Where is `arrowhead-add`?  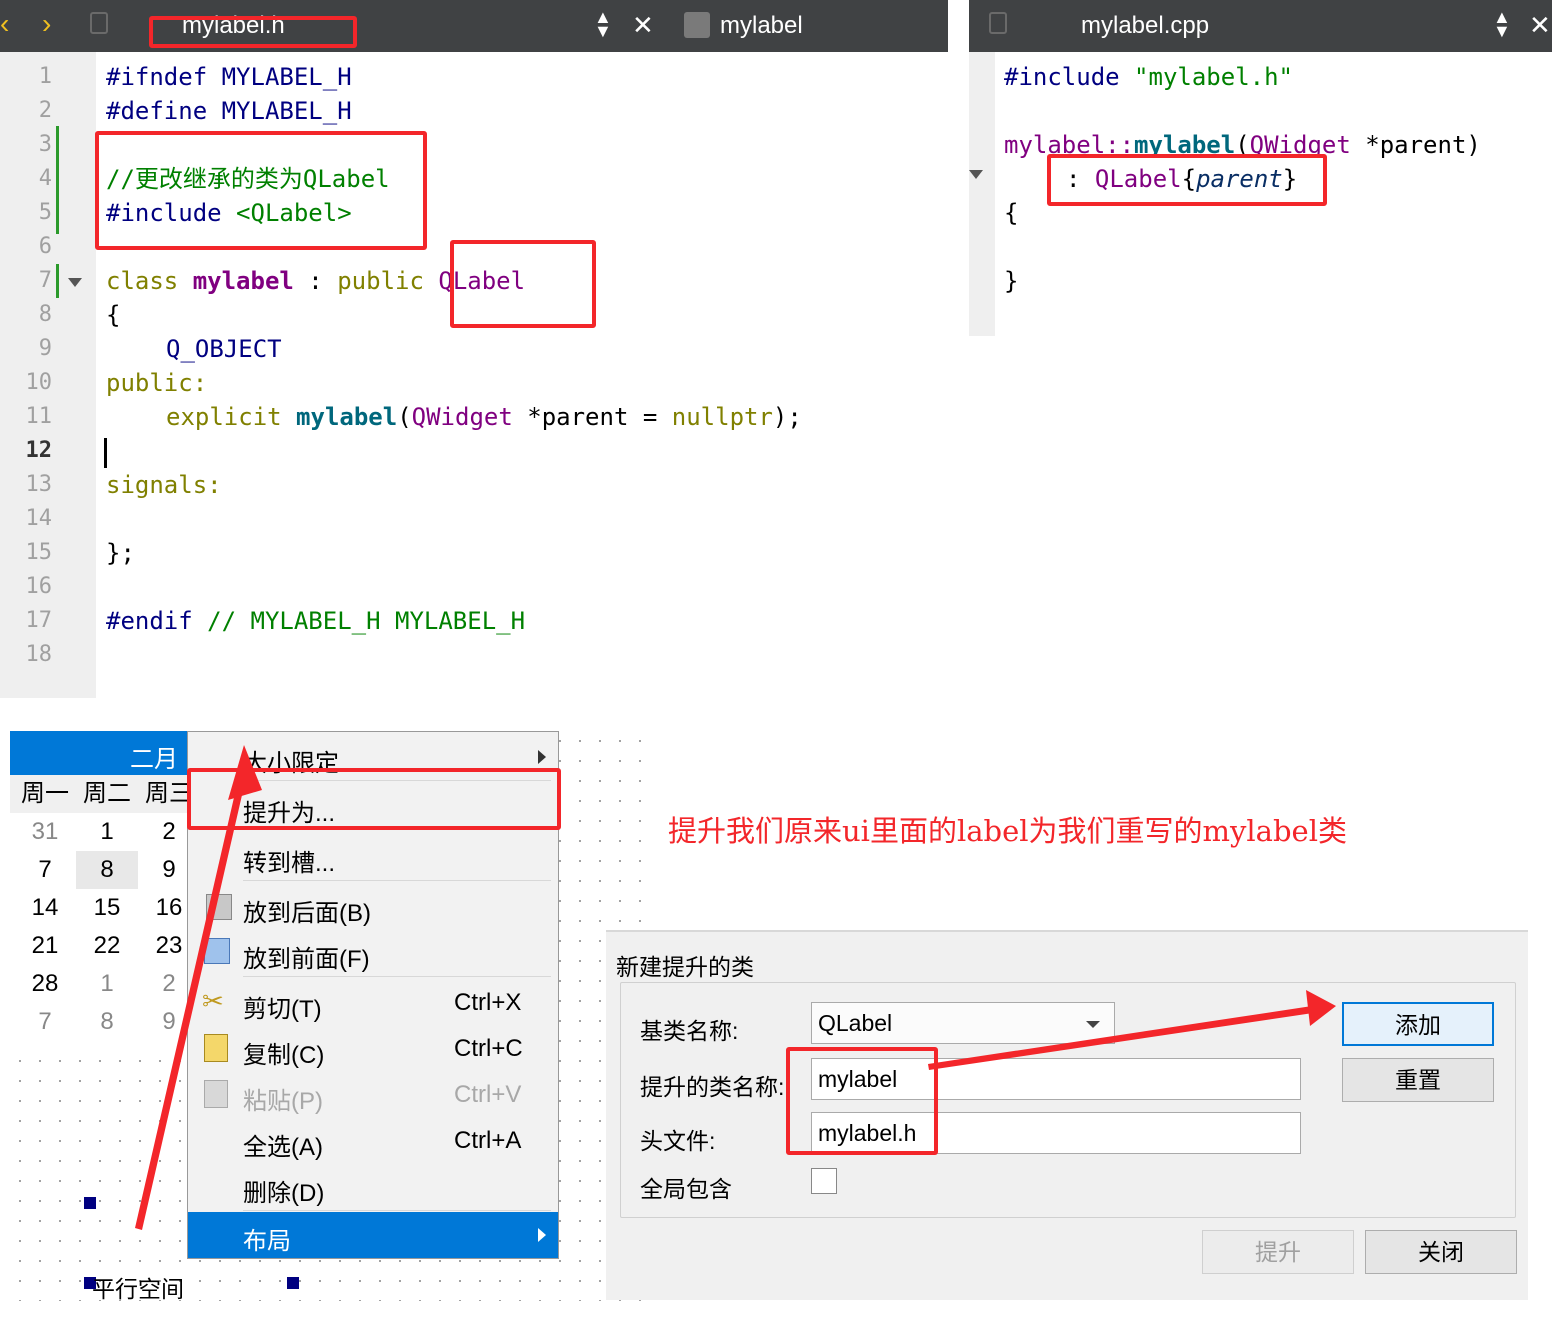 arrowhead-add is located at coordinates (1321, 1008).